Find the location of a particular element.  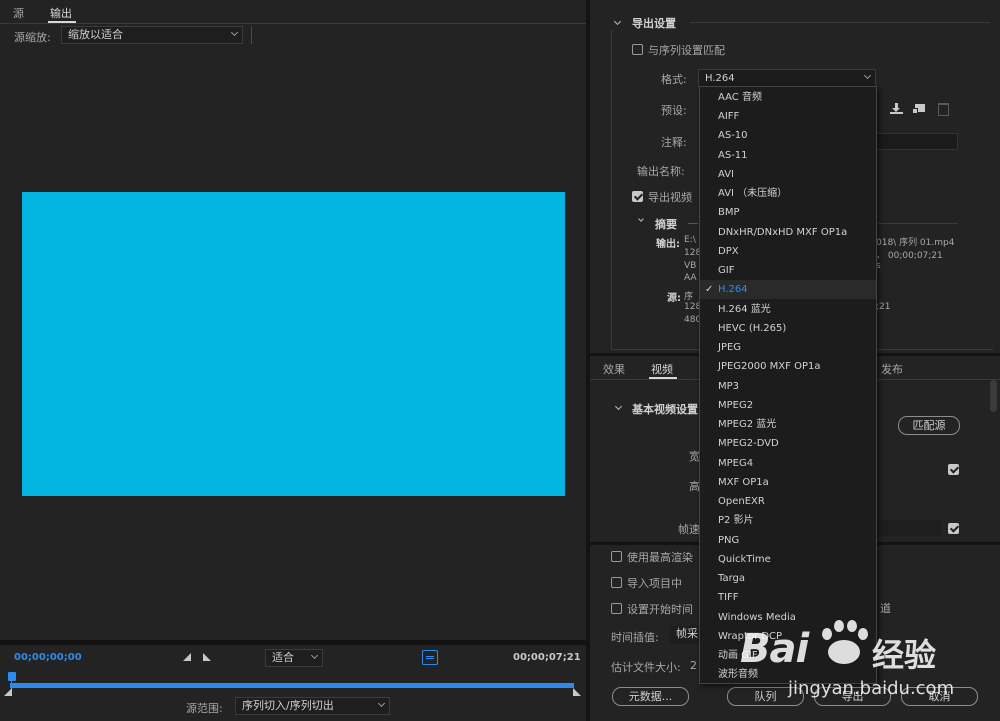

tab-publish: 发布 is located at coordinates (892, 369).